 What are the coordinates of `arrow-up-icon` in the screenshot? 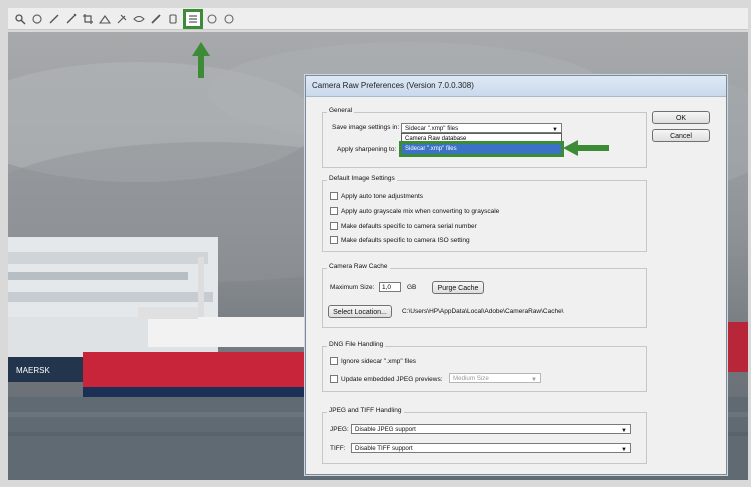 It's located at (201, 60).